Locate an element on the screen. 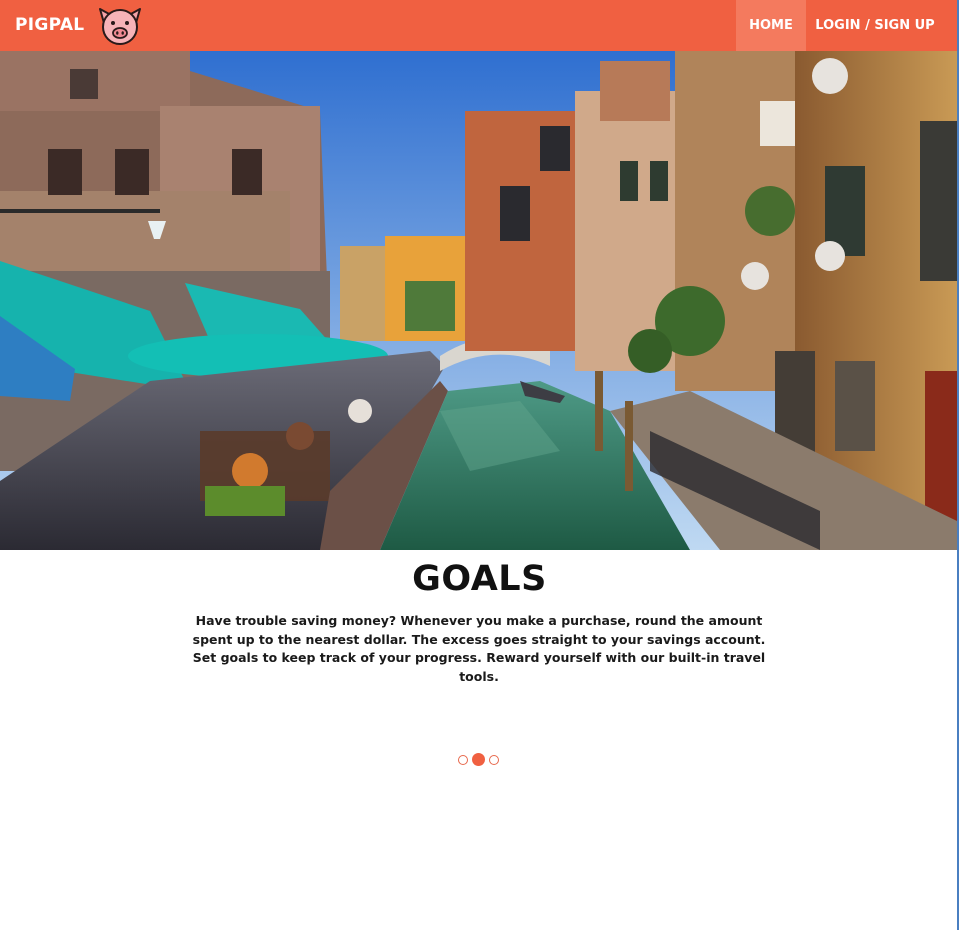  nav-home-link: HOME is located at coordinates (771, 25).